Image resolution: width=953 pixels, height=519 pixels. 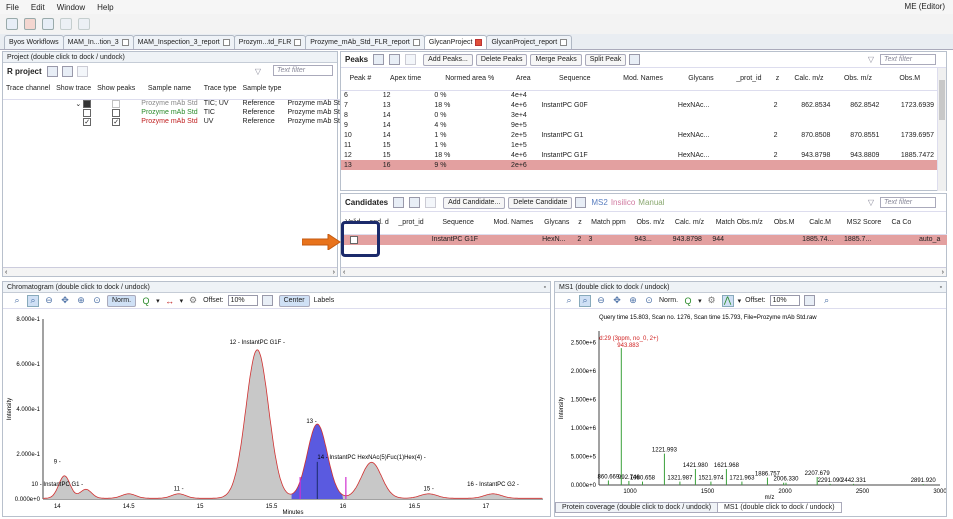 What do you see at coordinates (942, 100) in the screenshot?
I see `scrollbar-thumb` at bounding box center [942, 100].